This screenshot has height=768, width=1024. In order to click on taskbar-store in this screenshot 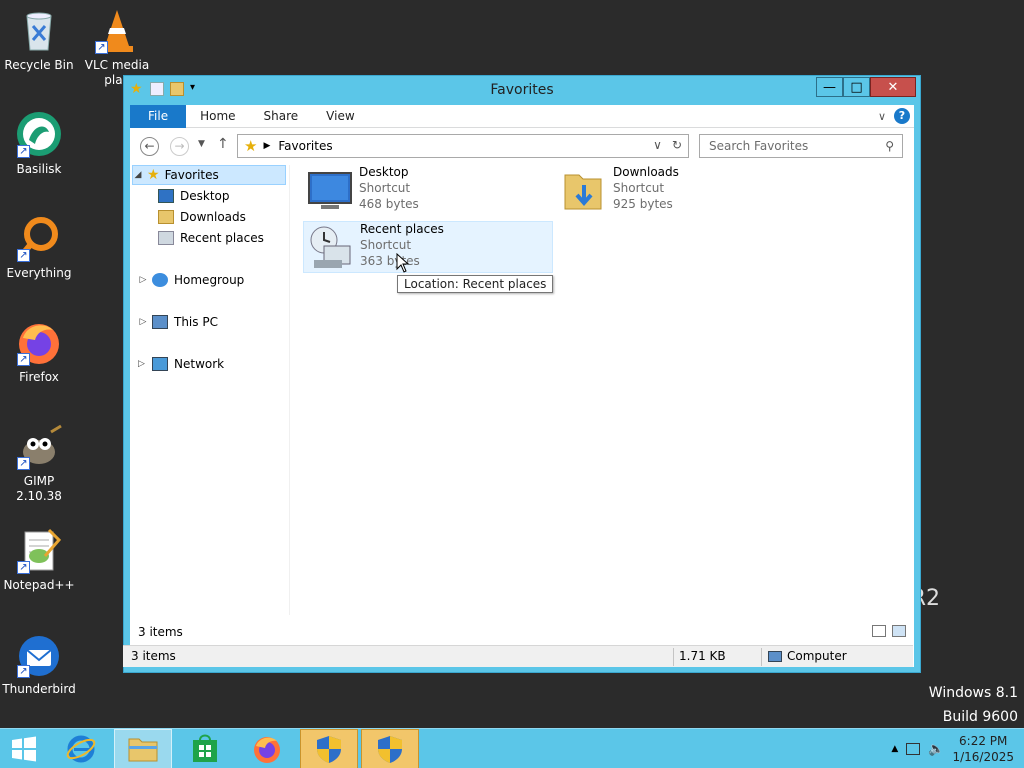, I will do `click(205, 748)`.